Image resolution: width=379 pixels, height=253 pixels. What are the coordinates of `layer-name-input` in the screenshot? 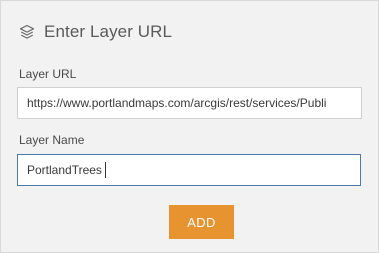 It's located at (189, 170).